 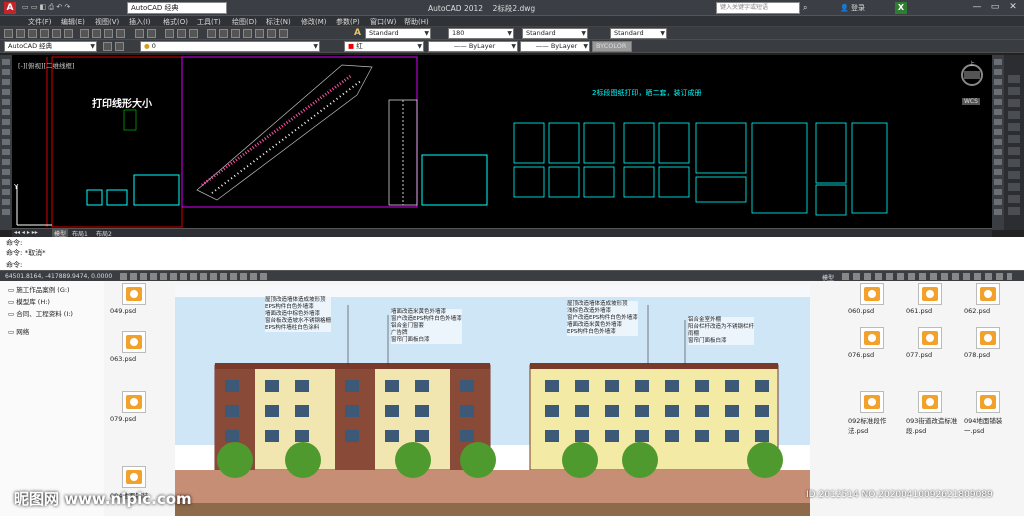 I want to click on status-bar: 64501.8164, -417889.9474, 0.0000 模型, so click(x=512, y=276).